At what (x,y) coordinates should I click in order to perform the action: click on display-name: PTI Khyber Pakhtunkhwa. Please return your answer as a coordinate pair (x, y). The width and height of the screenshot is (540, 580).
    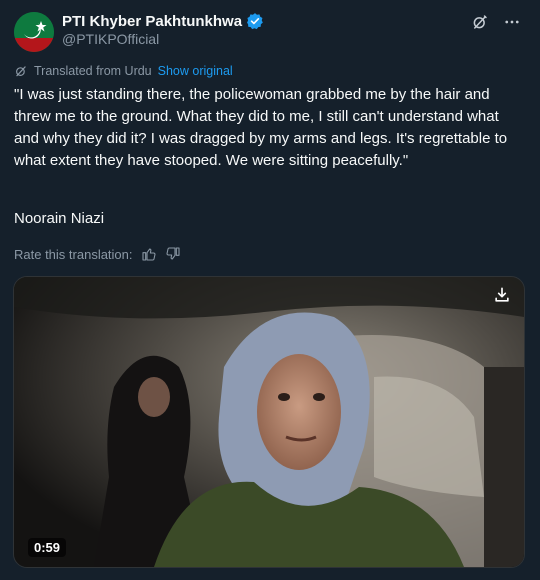
    Looking at the image, I should click on (152, 21).